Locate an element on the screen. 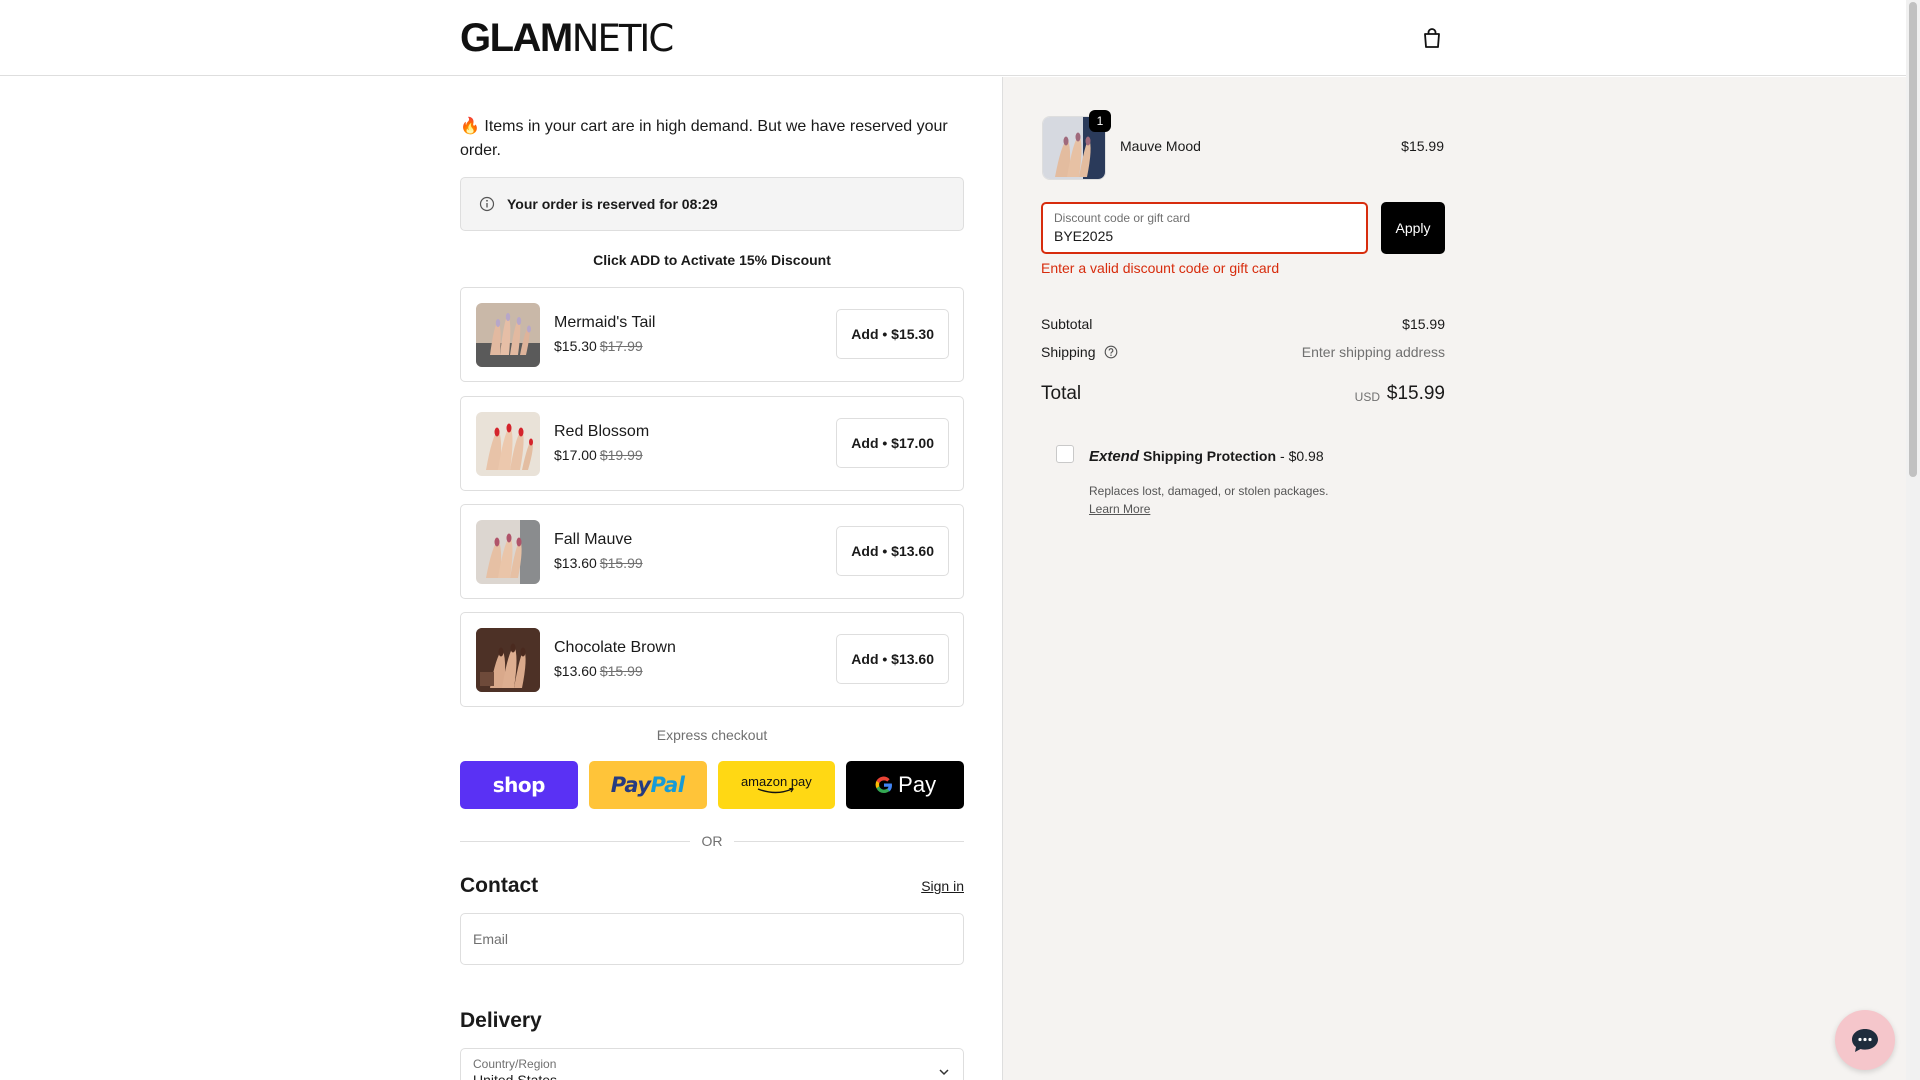  cart-product-price: $15.99 is located at coordinates (1422, 146).